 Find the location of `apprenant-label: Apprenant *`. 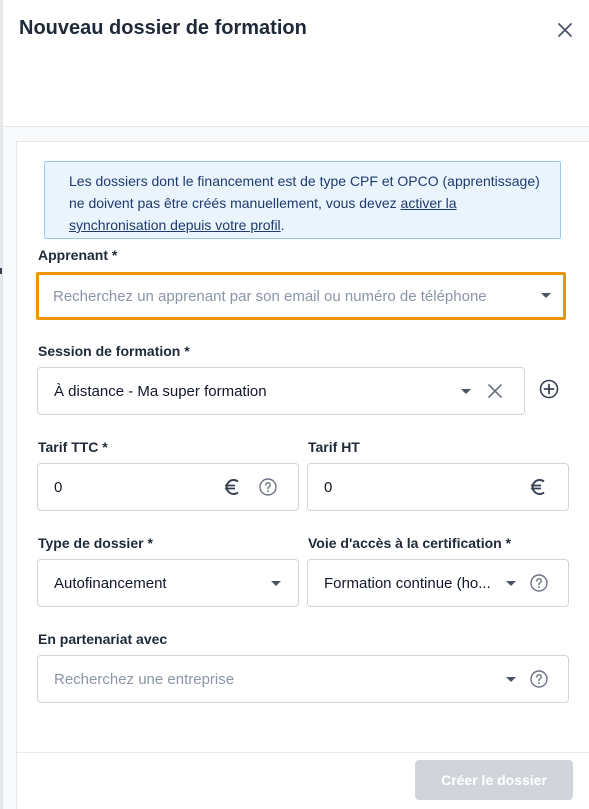

apprenant-label: Apprenant * is located at coordinates (78, 255).